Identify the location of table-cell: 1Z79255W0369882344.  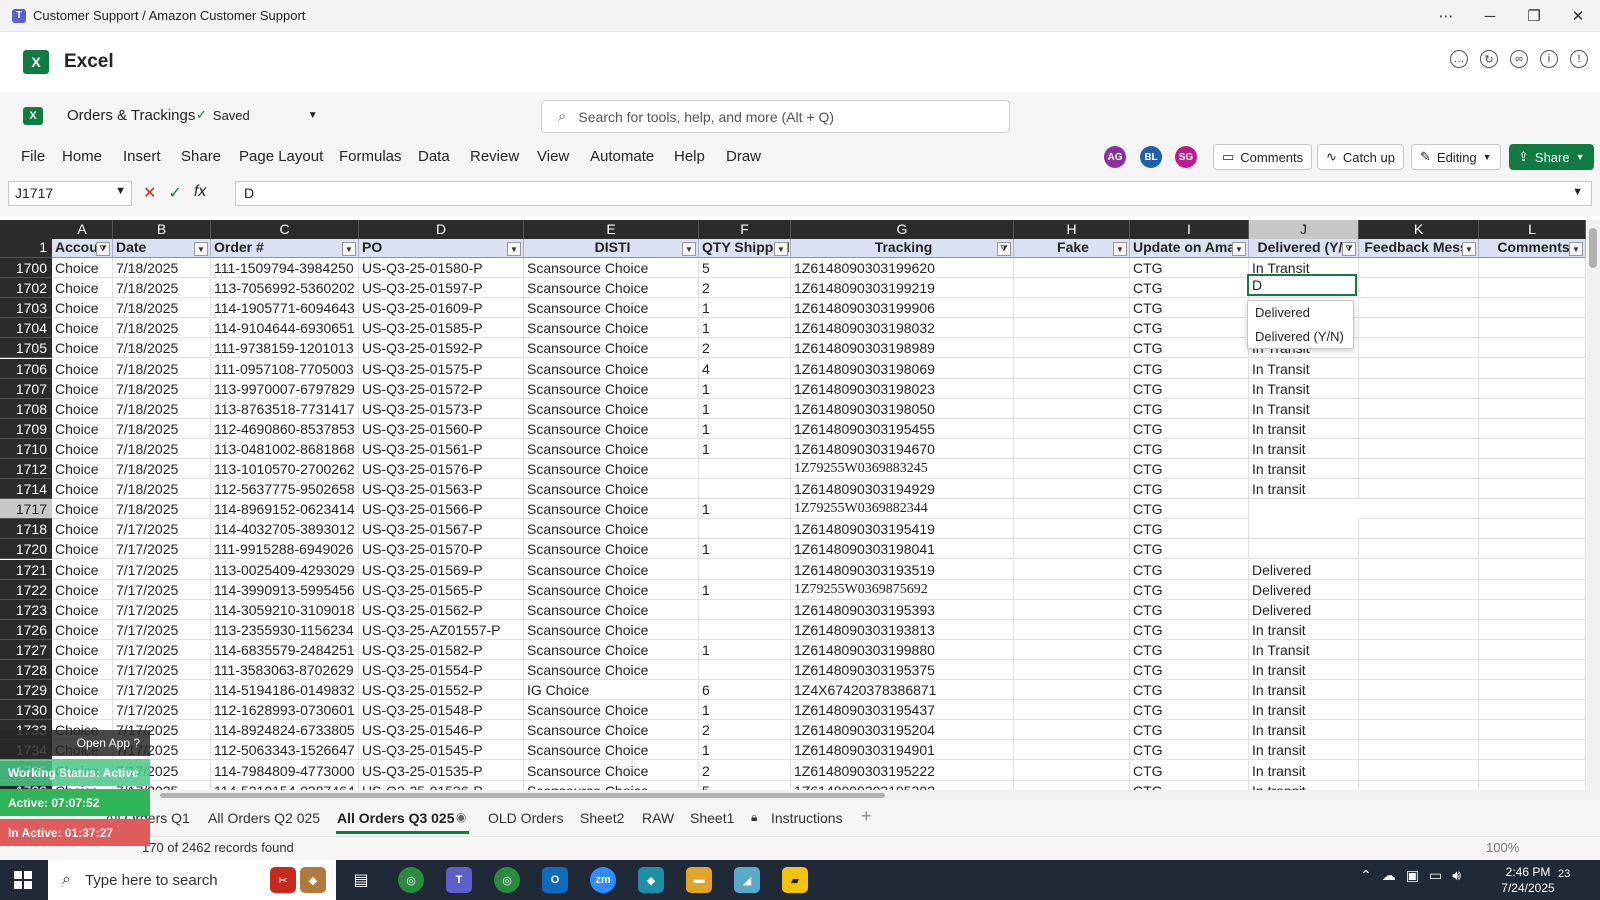
(902, 509).